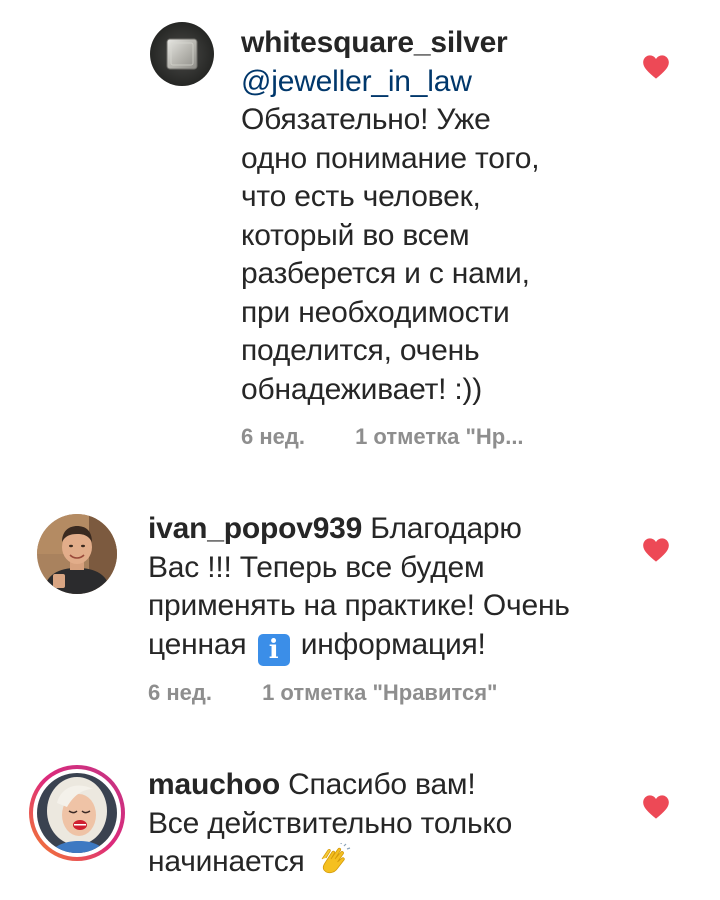 The height and width of the screenshot is (900, 720). Describe the element at coordinates (362, 389) in the screenshot. I see `comment-text-line: обнадеживает! :))` at that location.